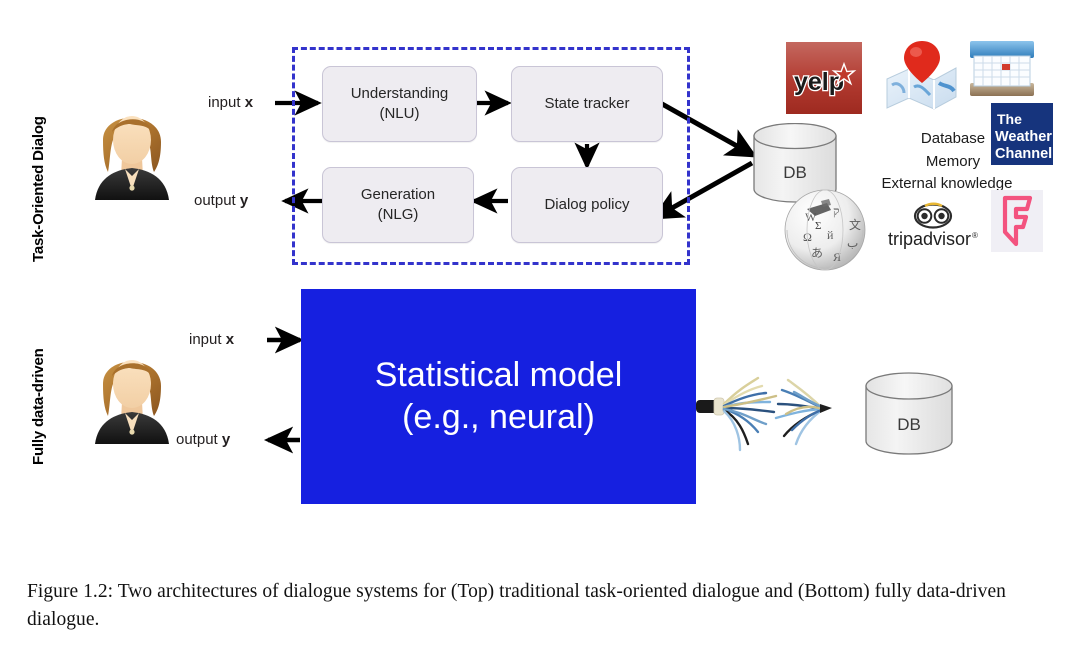 The image size is (1080, 662). Describe the element at coordinates (1023, 154) in the screenshot. I see `weather-line3: Channel` at that location.